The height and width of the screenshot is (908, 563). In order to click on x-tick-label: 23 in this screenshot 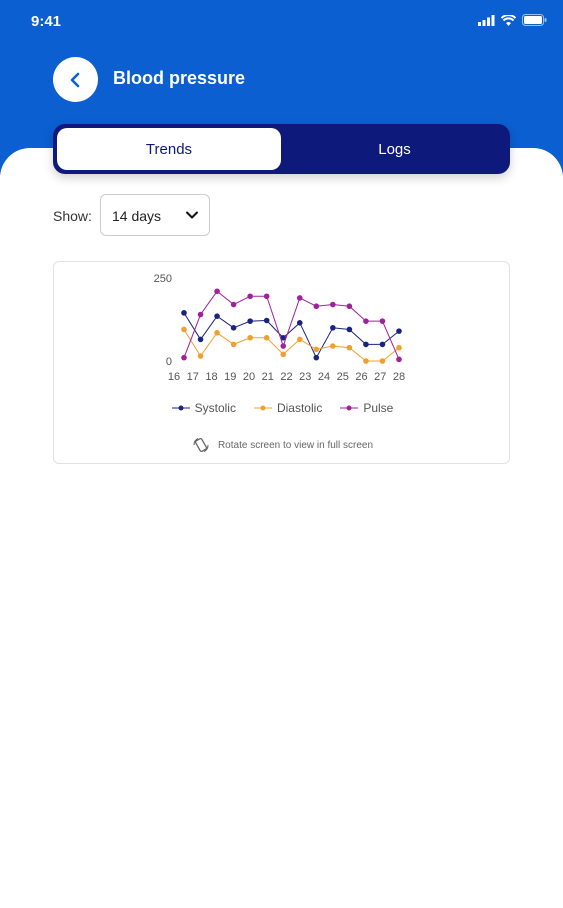, I will do `click(305, 377)`.